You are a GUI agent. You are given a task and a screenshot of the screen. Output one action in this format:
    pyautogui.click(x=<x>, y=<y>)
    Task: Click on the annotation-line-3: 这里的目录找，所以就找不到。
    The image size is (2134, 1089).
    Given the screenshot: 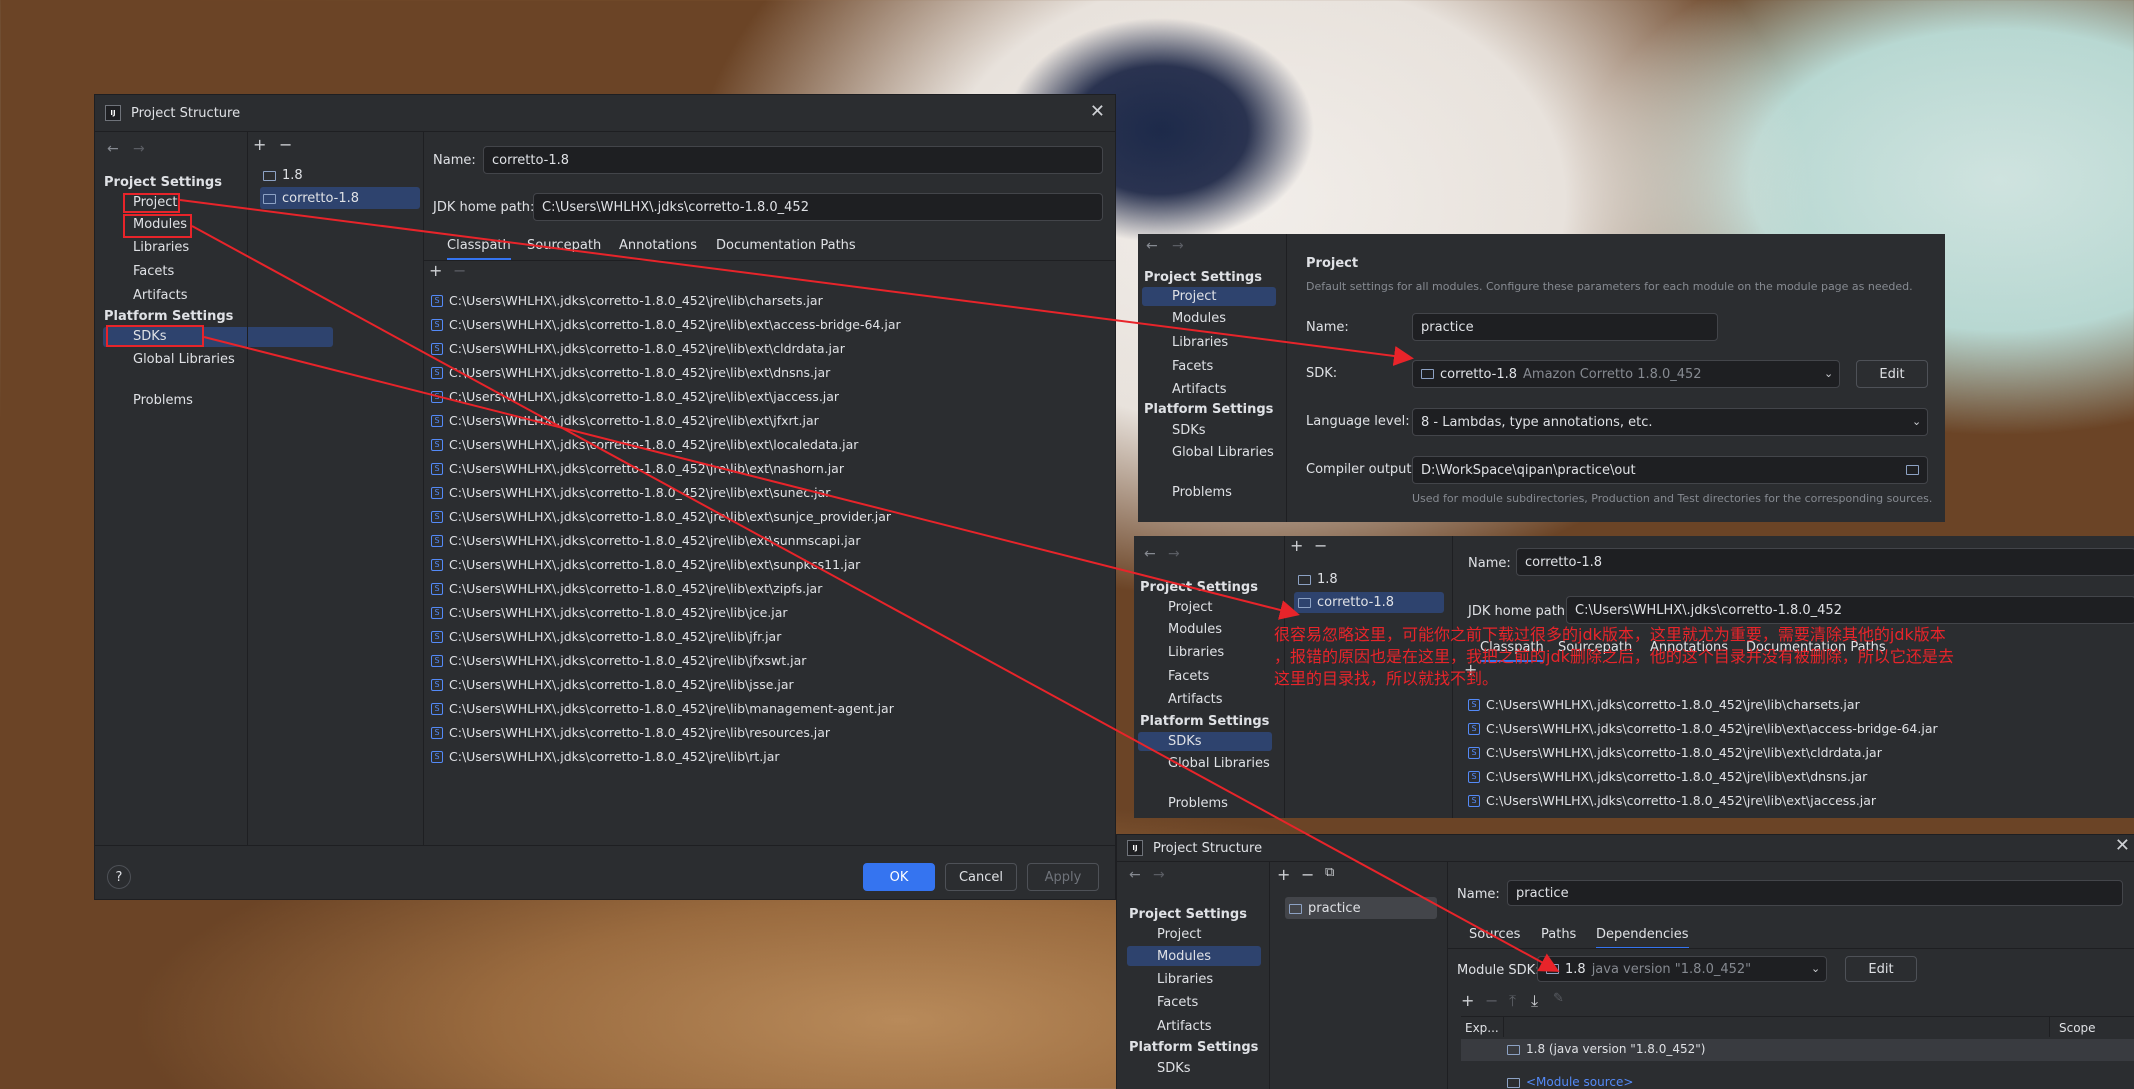 What is the action you would take?
    pyautogui.click(x=1386, y=678)
    